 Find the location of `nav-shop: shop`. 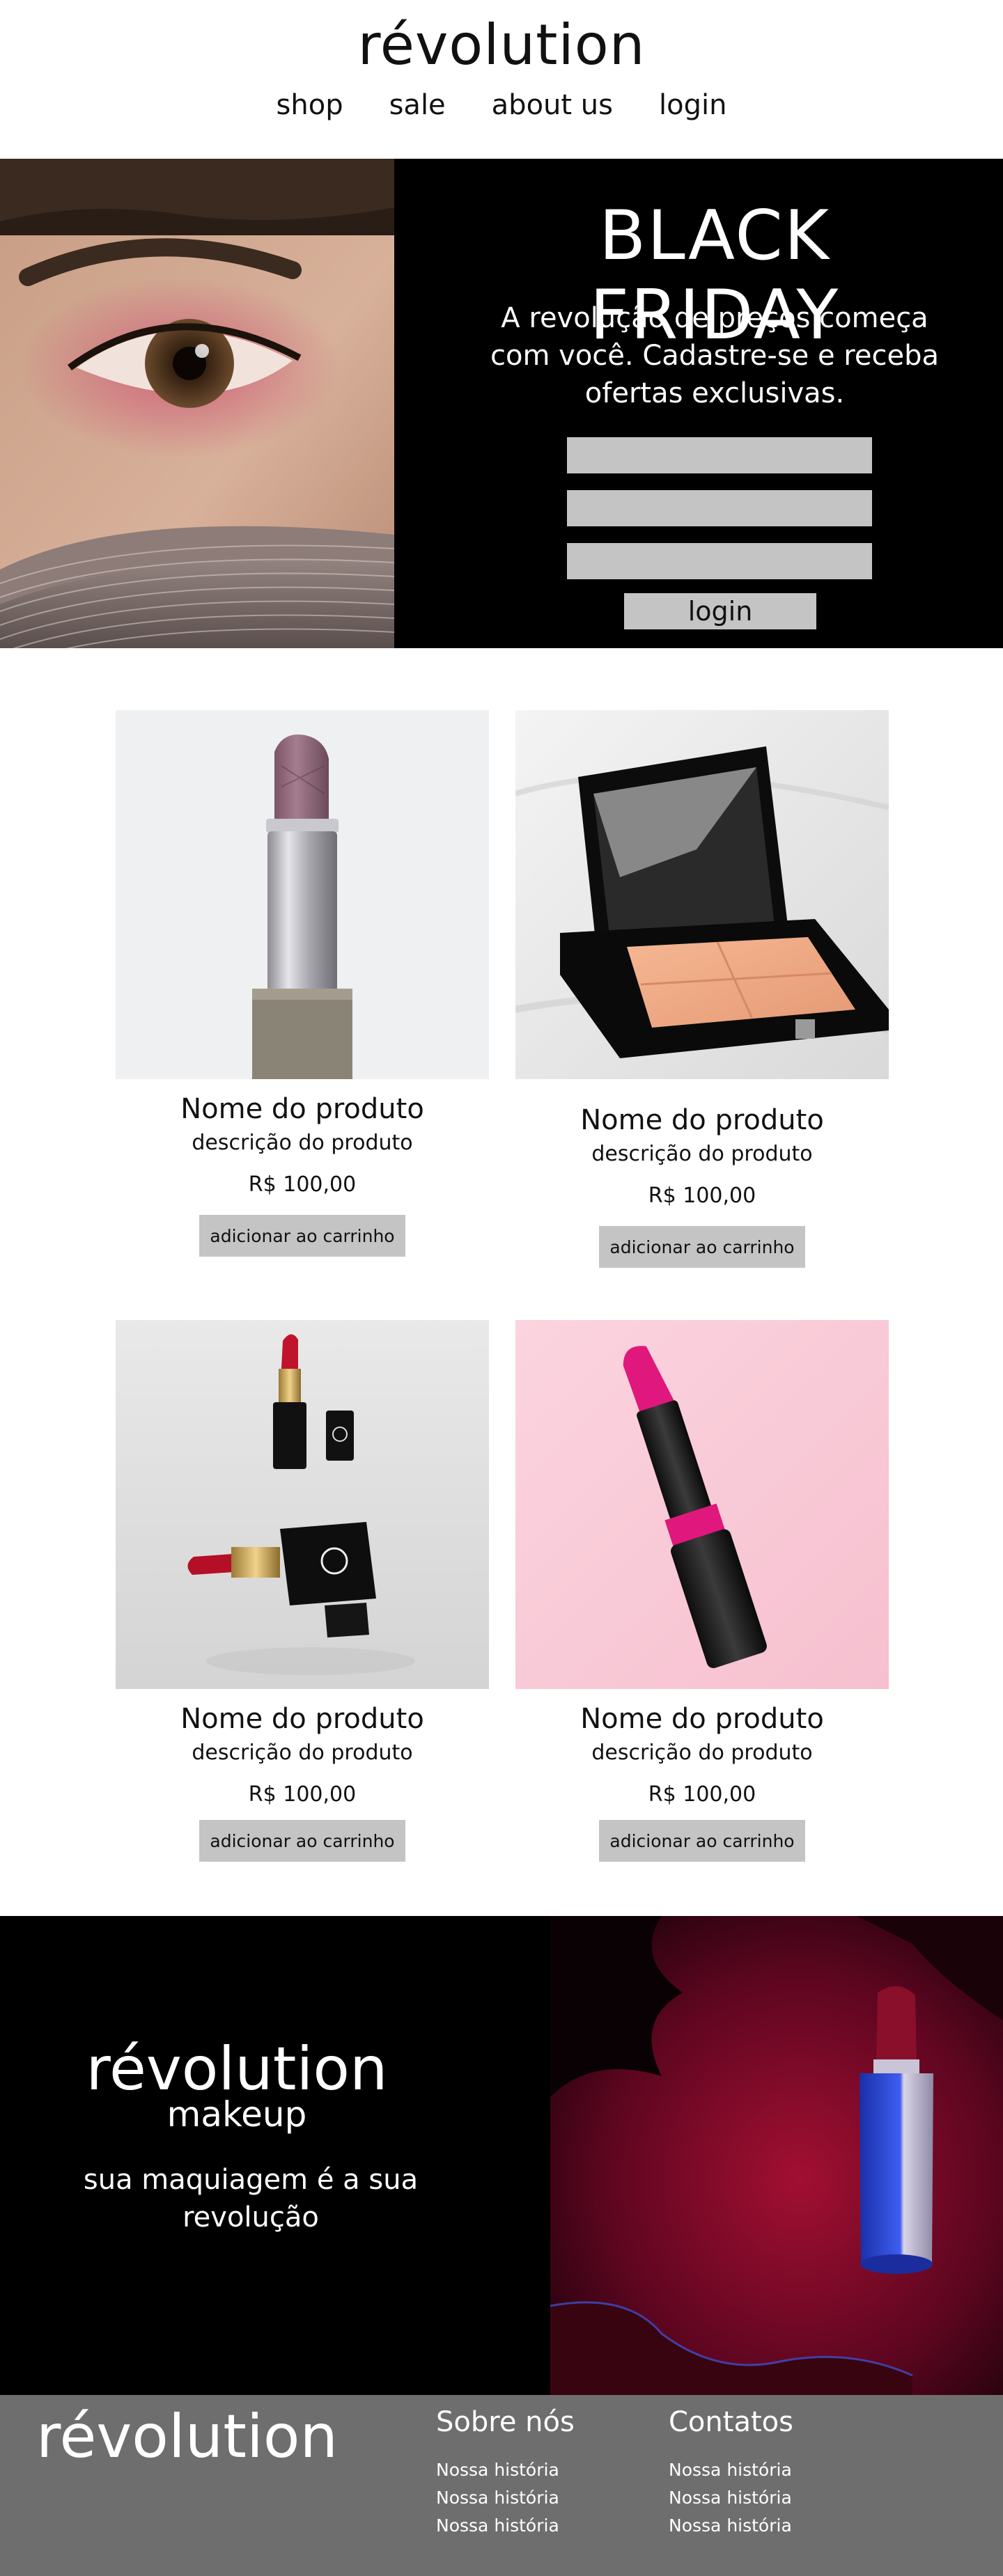

nav-shop: shop is located at coordinates (310, 105).